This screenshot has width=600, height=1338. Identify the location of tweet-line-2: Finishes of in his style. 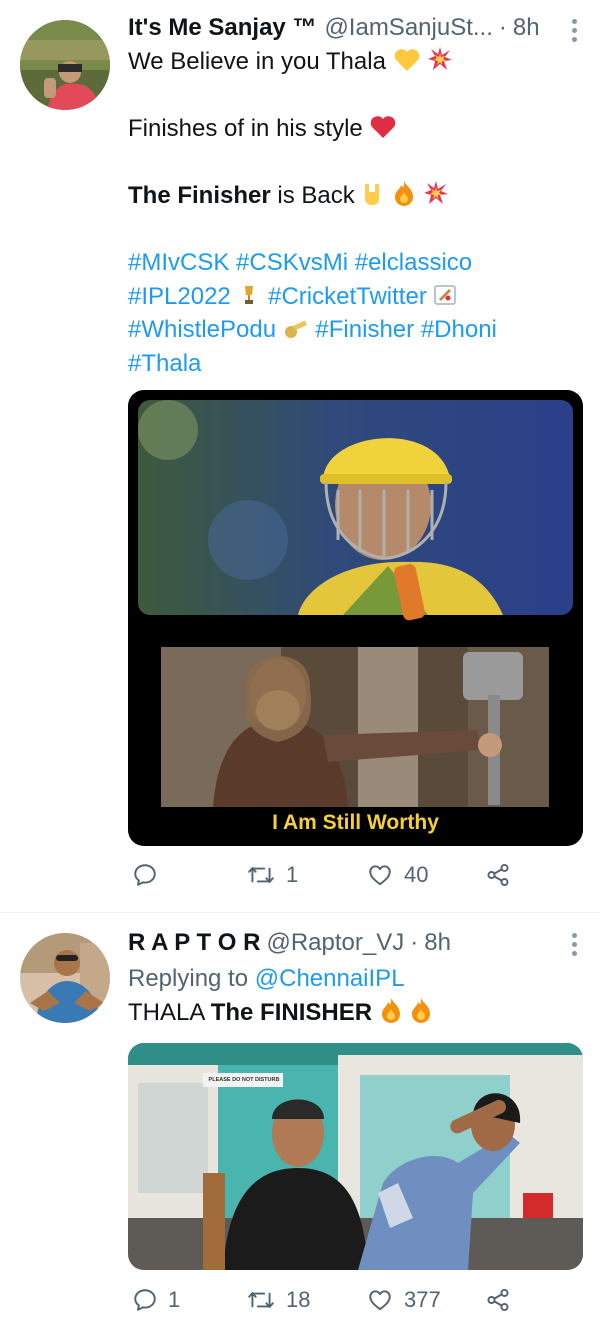
(245, 128).